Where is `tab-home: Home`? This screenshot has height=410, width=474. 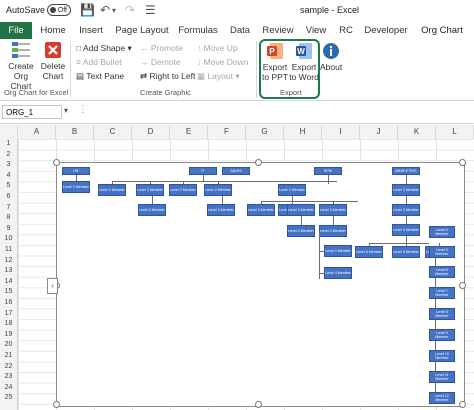
tab-home: Home is located at coordinates (53, 30).